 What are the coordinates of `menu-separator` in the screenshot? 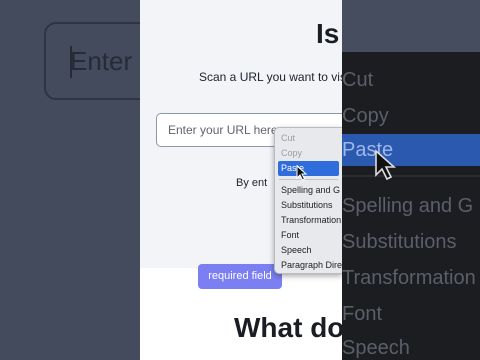 It's located at (308, 179).